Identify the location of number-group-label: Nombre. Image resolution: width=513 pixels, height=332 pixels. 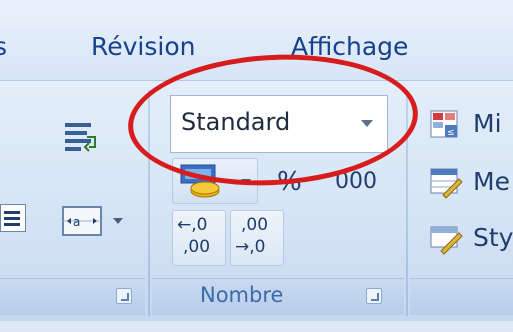
(242, 295).